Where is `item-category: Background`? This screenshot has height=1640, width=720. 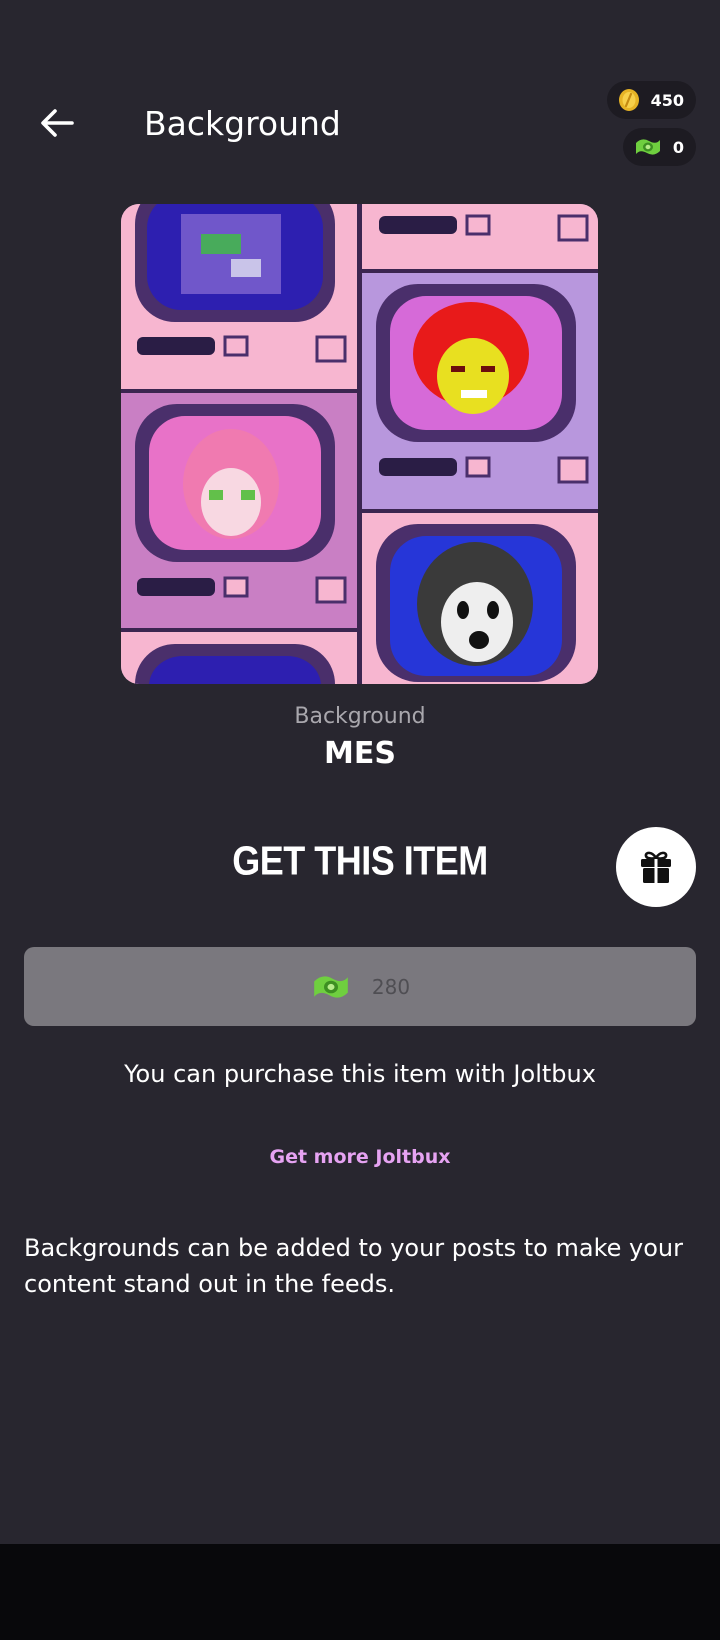
item-category: Background is located at coordinates (360, 716).